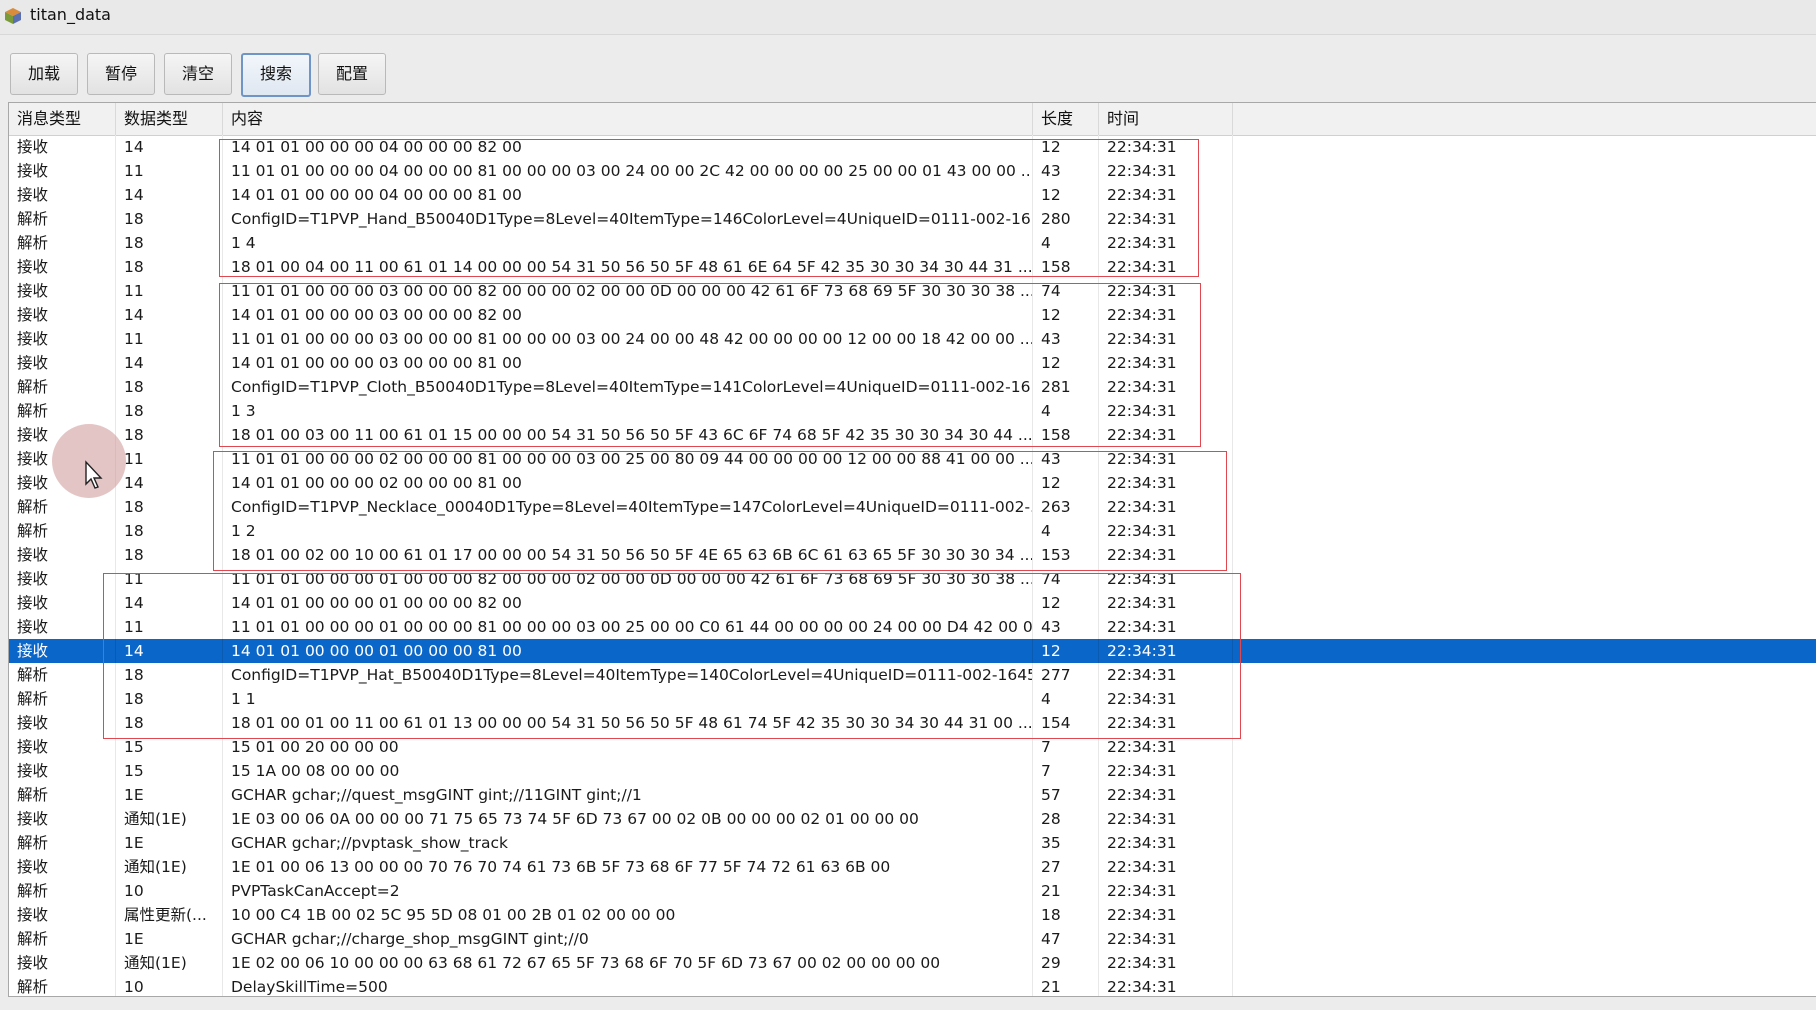  What do you see at coordinates (198, 74) in the screenshot?
I see `clear-button: 清空` at bounding box center [198, 74].